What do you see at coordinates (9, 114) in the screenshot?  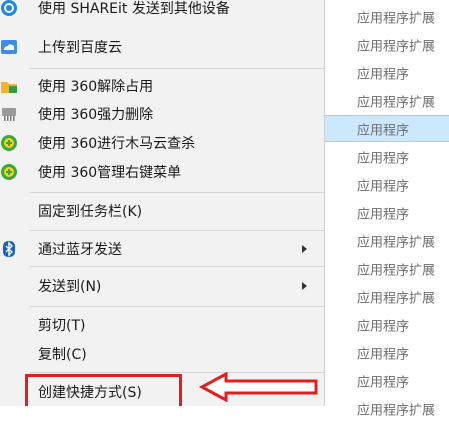 I see `360-shred-icon` at bounding box center [9, 114].